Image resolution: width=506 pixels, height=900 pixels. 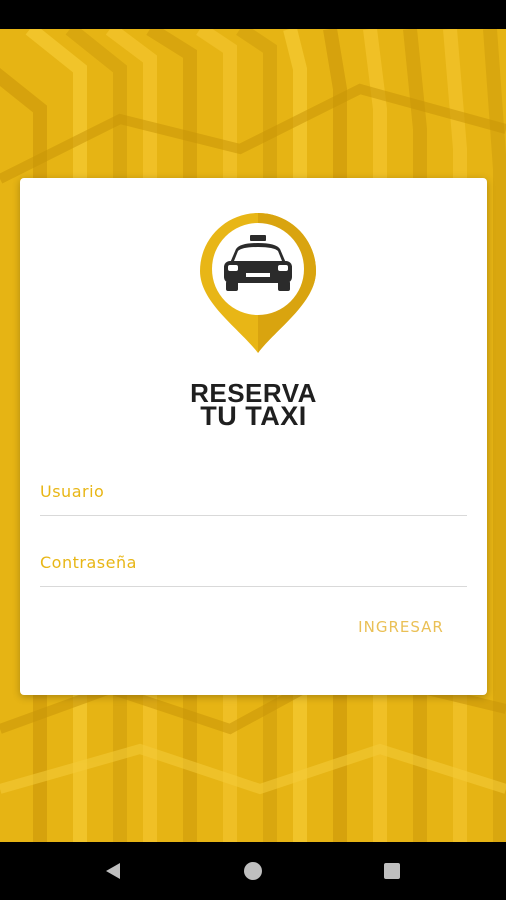 What do you see at coordinates (258, 283) in the screenshot?
I see `taxi-location-pin-icon` at bounding box center [258, 283].